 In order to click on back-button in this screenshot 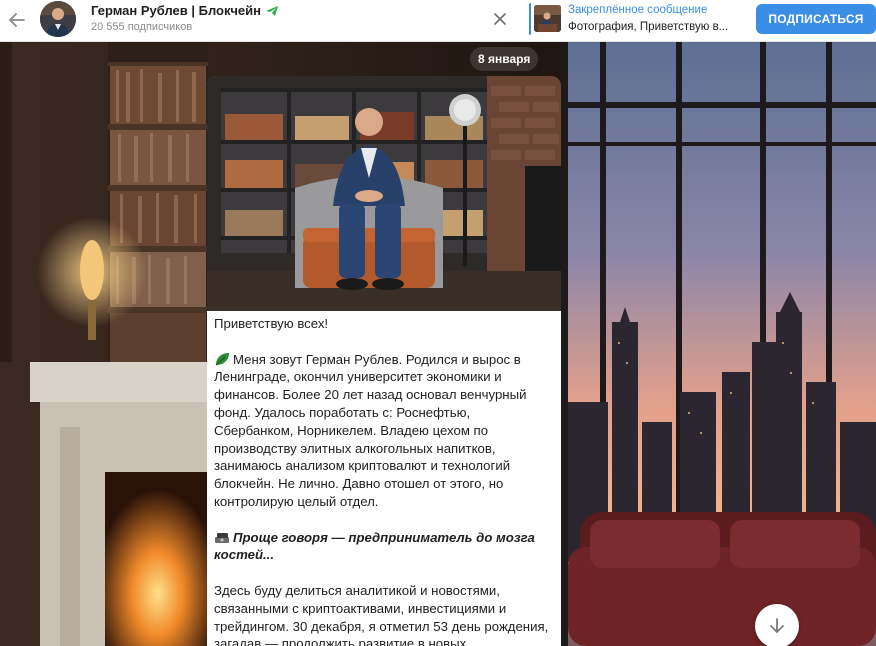, I will do `click(17, 20)`.